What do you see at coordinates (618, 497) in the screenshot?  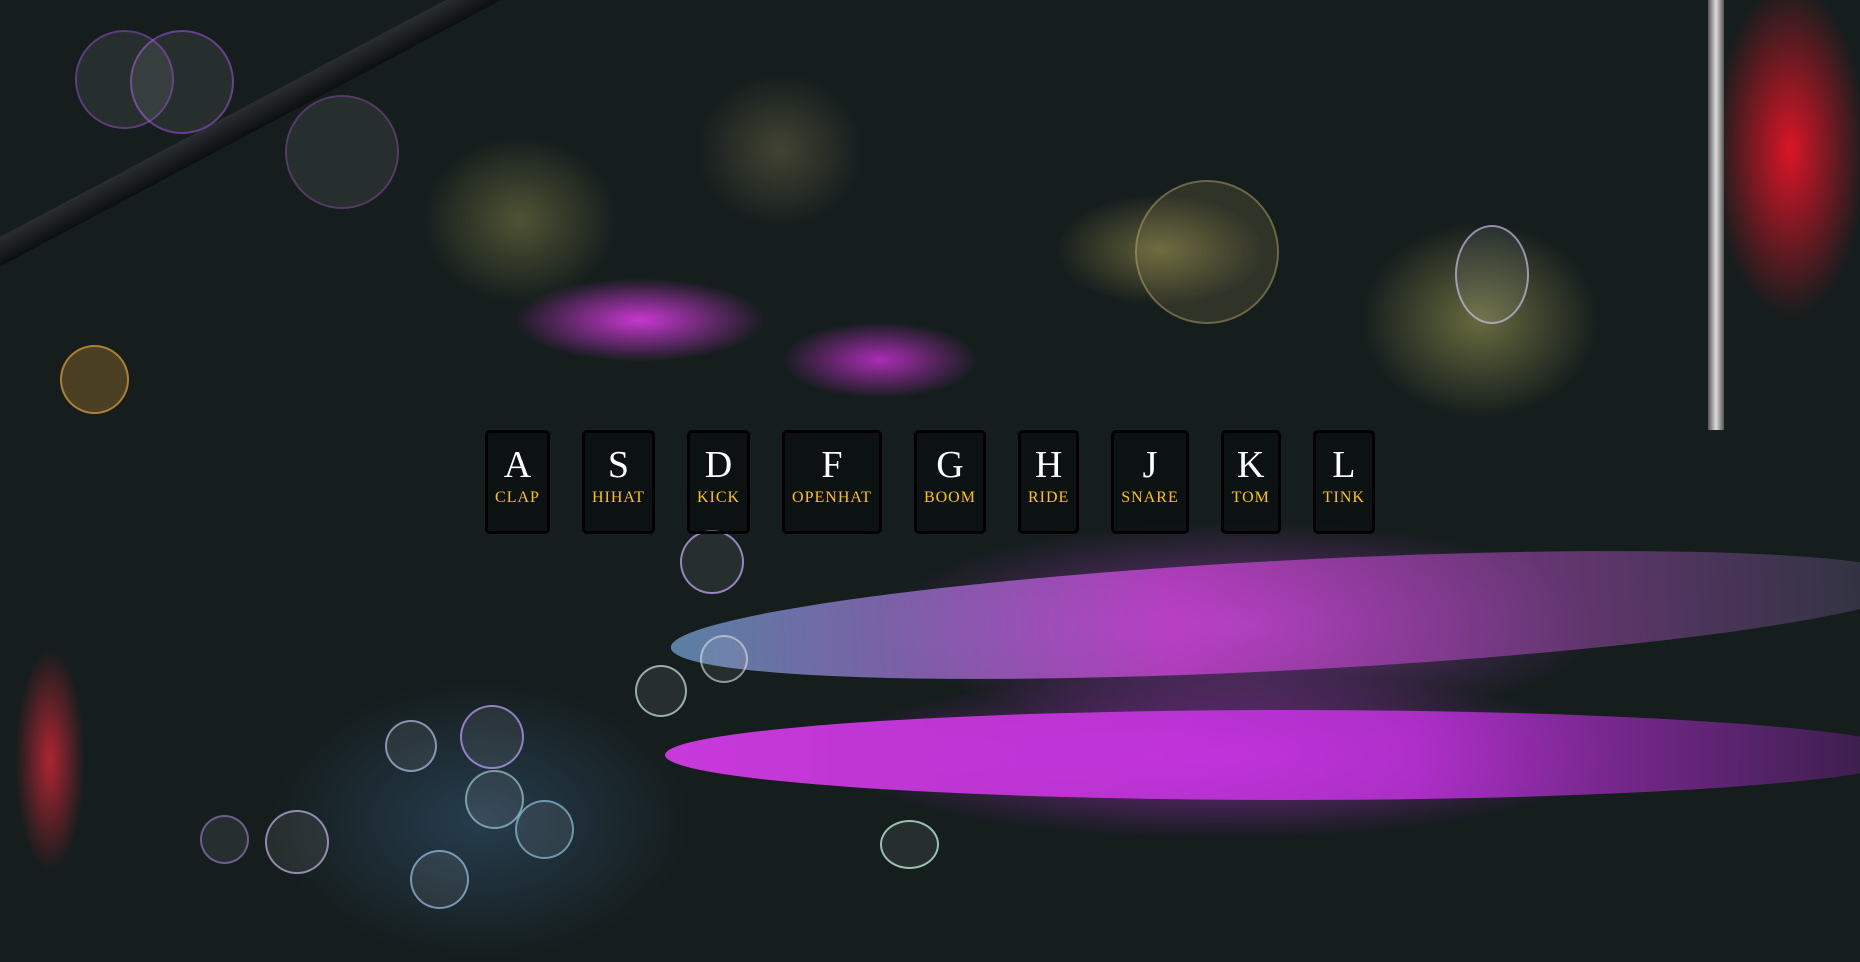 I see `key-sound-label: HIHAT` at bounding box center [618, 497].